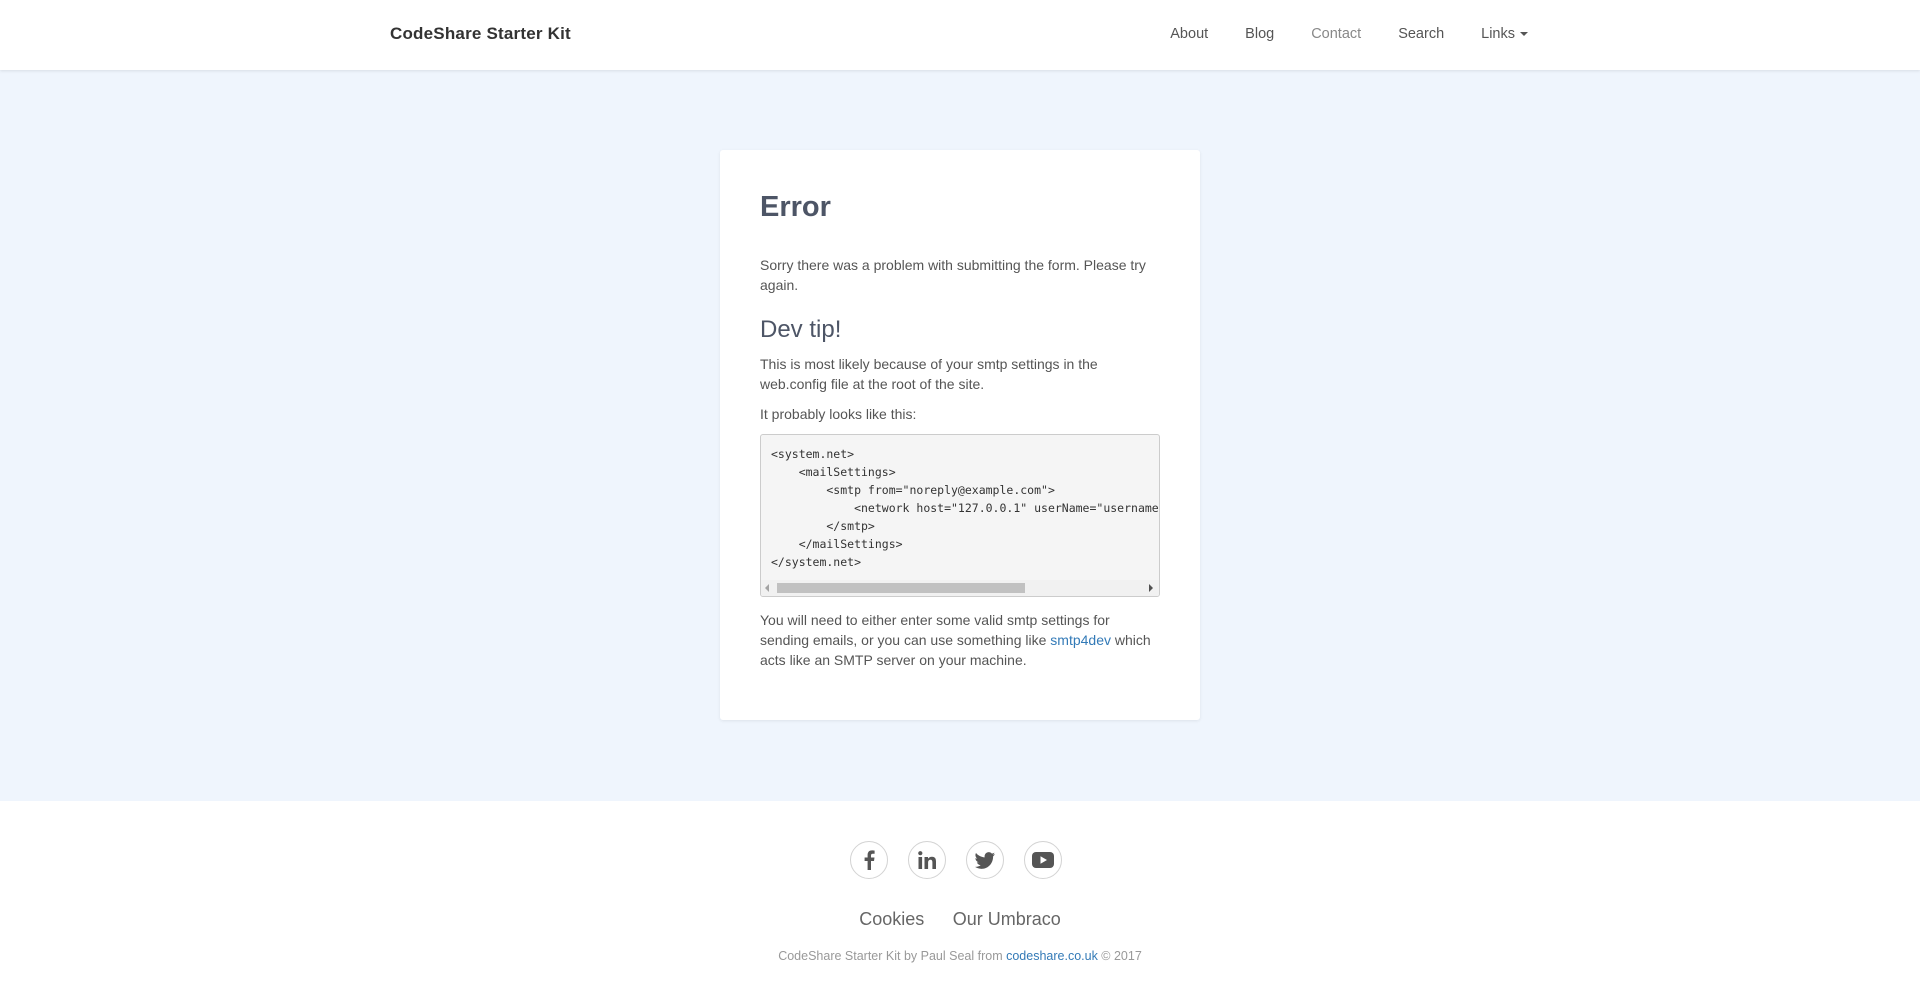 This screenshot has width=1920, height=1007. I want to click on nav-about: About, so click(1189, 34).